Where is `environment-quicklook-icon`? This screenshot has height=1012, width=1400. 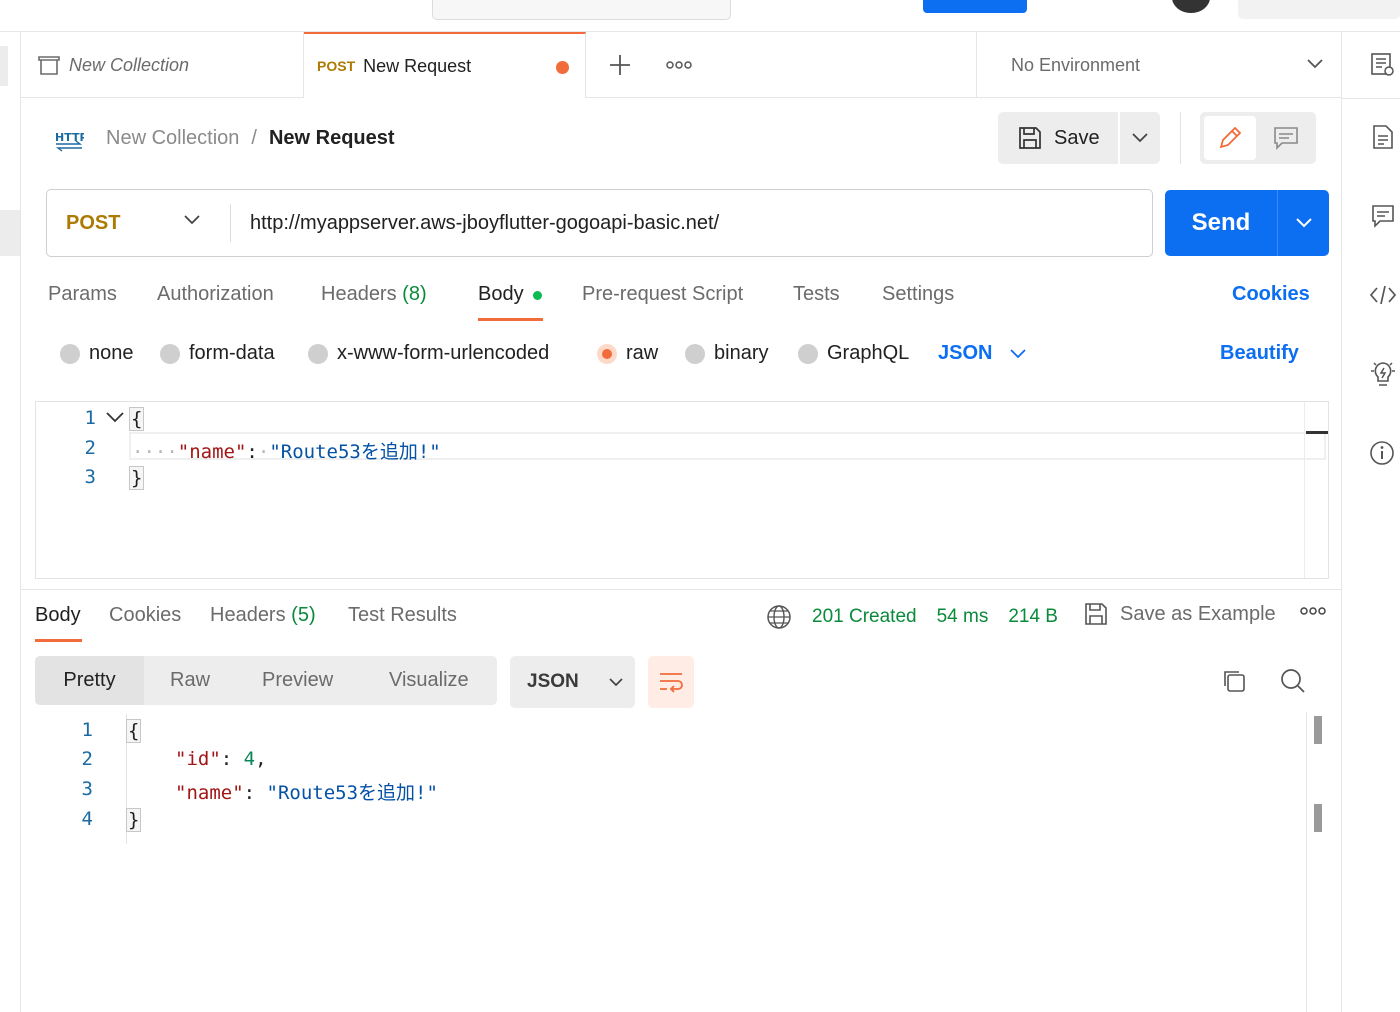
environment-quicklook-icon is located at coordinates (1383, 65).